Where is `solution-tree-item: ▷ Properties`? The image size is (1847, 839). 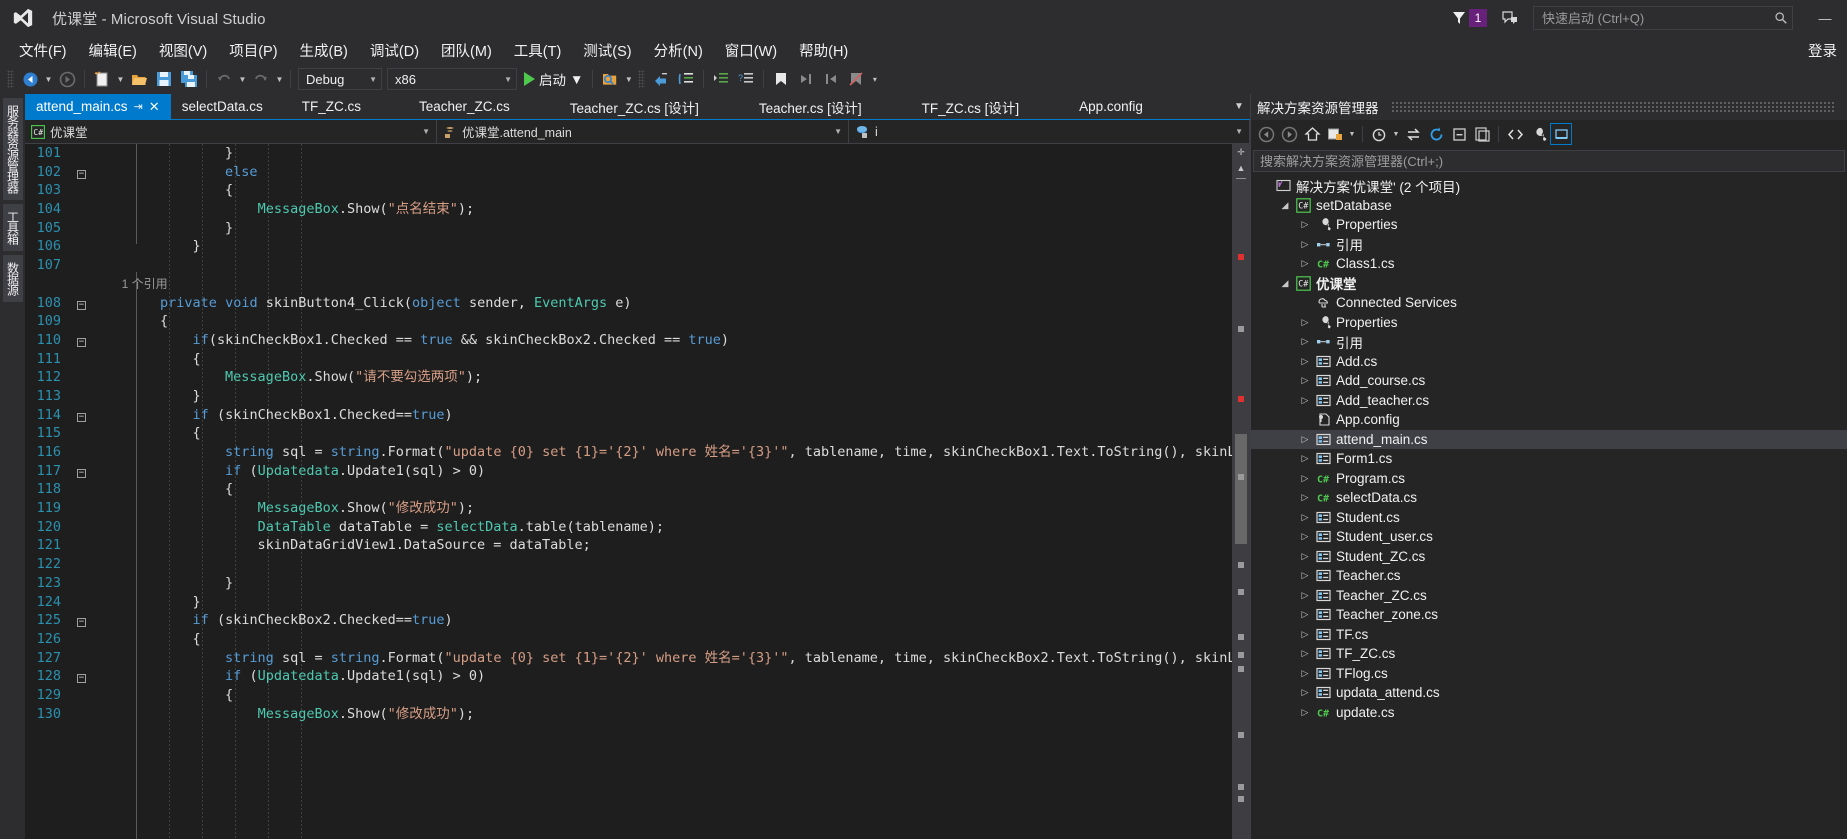
solution-tree-item: ▷ Properties is located at coordinates (1549, 323).